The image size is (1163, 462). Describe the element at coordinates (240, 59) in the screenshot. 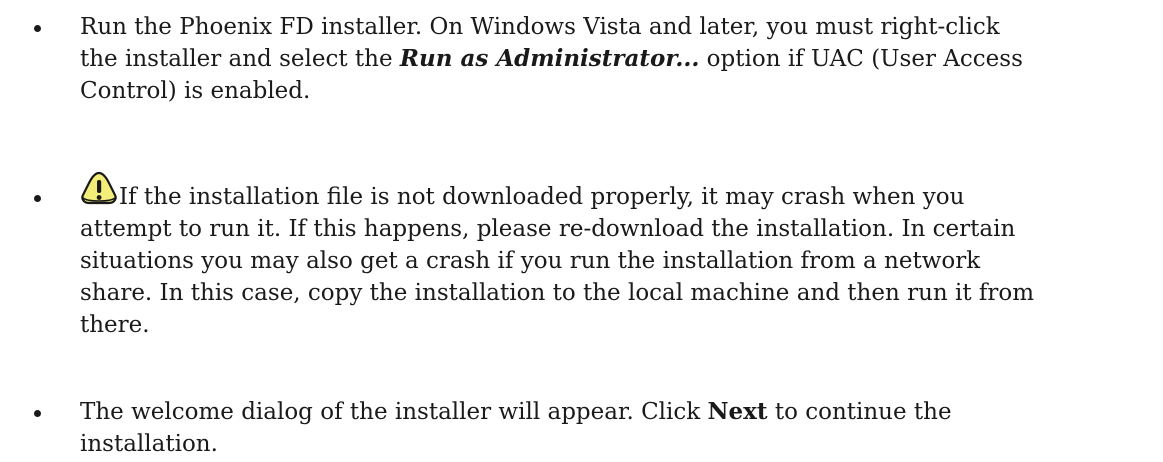

I see `text-run: the installer and select the` at that location.